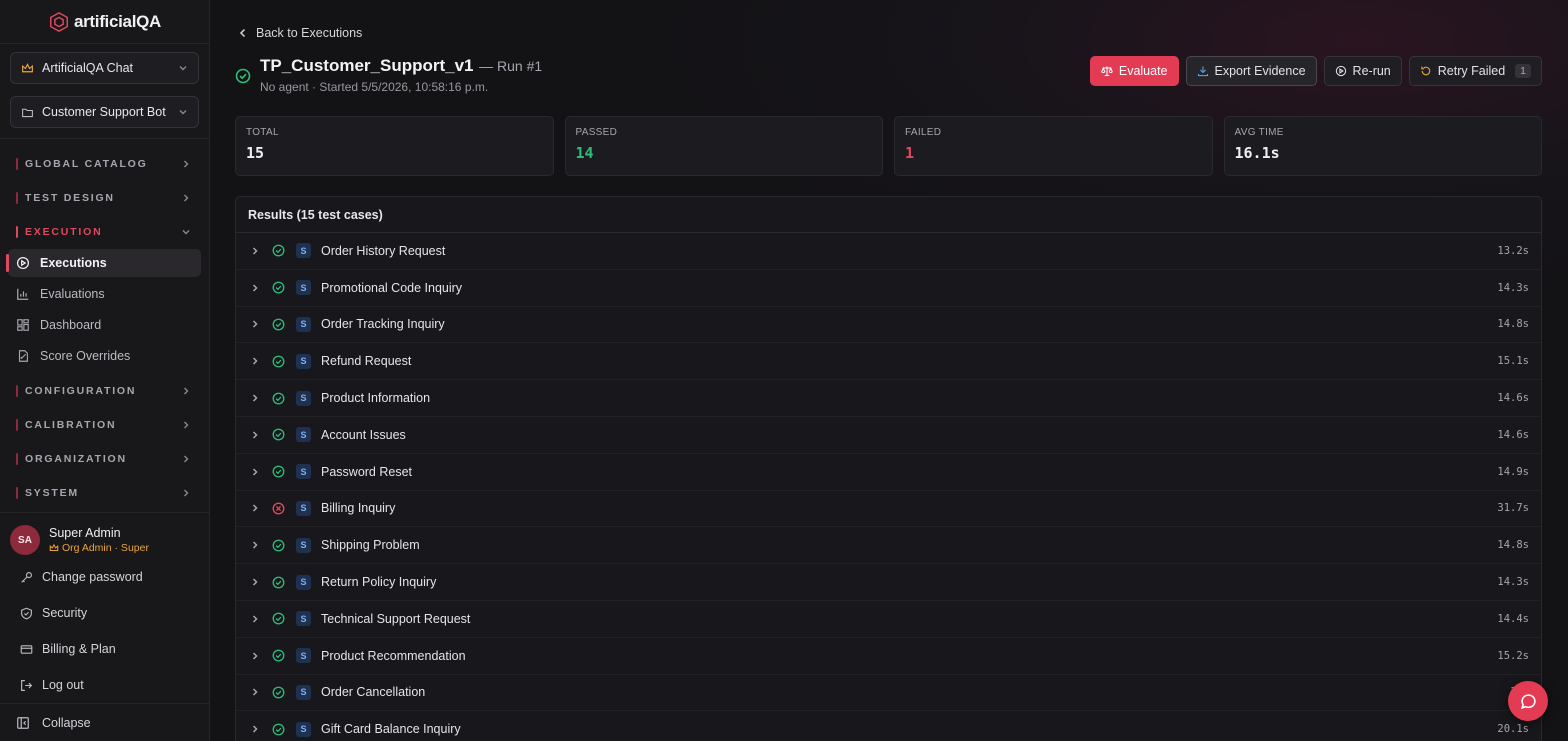 This screenshot has width=1568, height=741. I want to click on run-label: — Run #1, so click(511, 66).